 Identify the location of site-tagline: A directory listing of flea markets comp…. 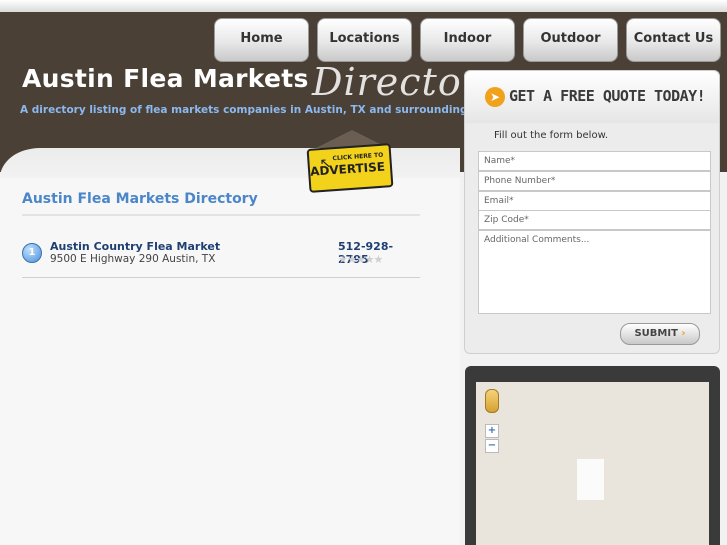
(262, 110).